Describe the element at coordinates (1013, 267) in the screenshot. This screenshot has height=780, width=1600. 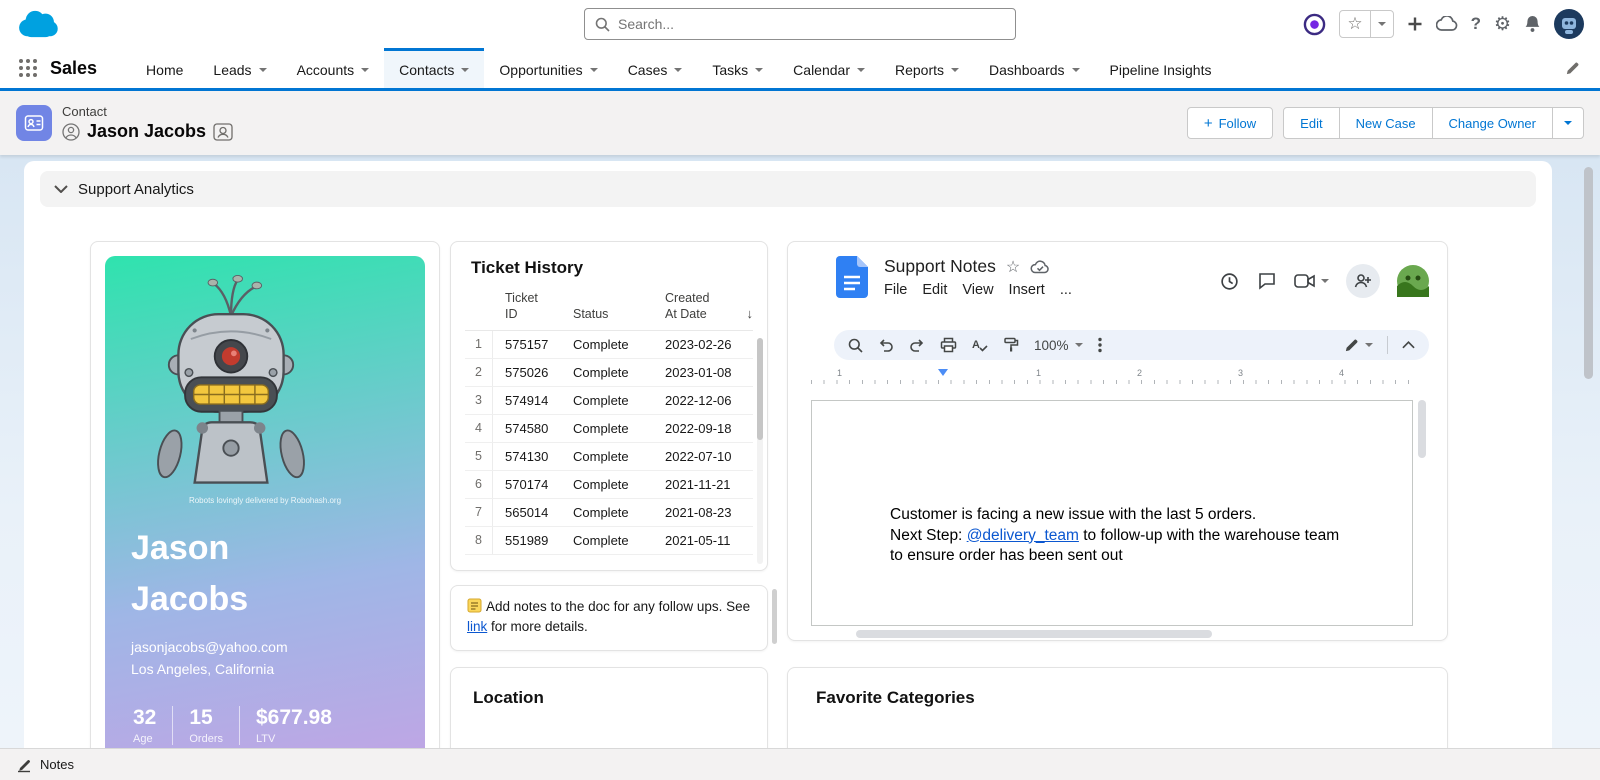
I see `docs-star-icon: ☆` at that location.